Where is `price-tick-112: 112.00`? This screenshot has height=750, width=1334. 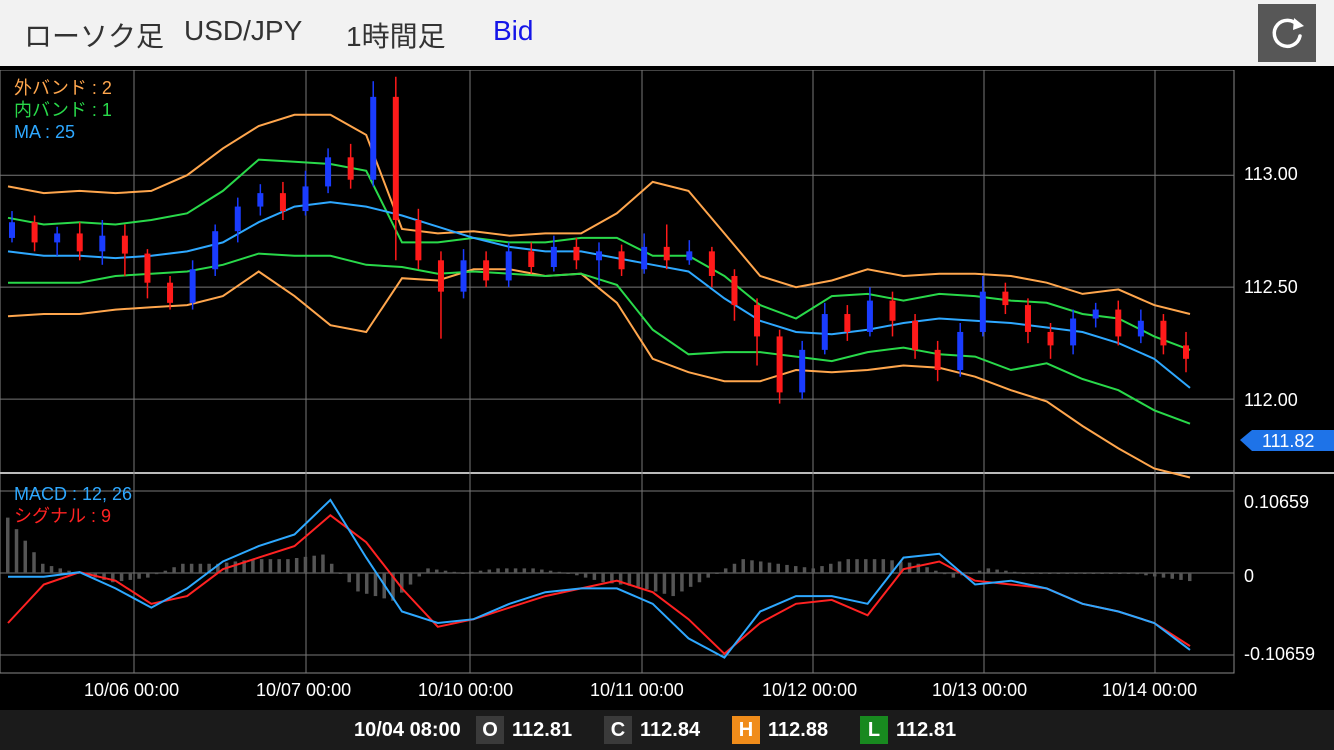
price-tick-112: 112.00 is located at coordinates (1271, 400).